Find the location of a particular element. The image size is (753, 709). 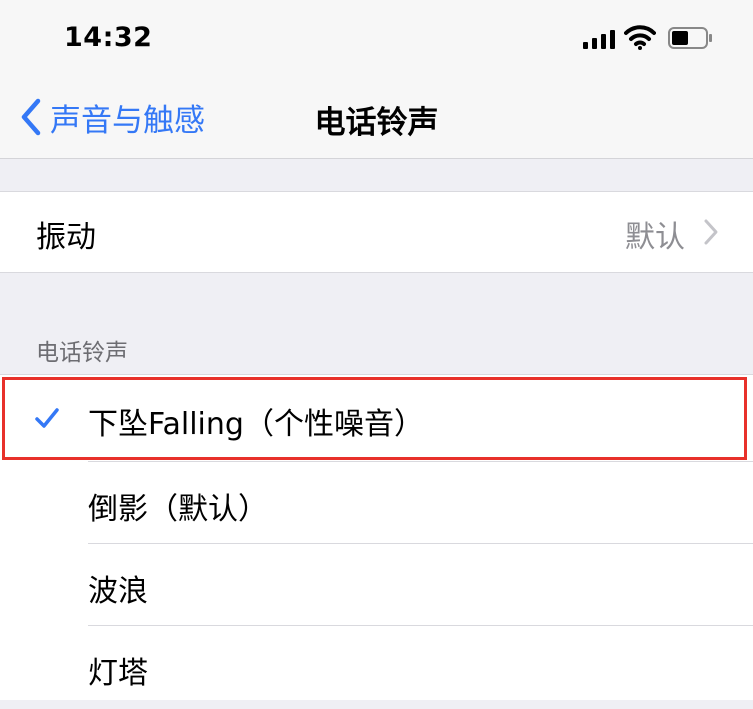

page-title: 电话铃声 is located at coordinates (376, 123).